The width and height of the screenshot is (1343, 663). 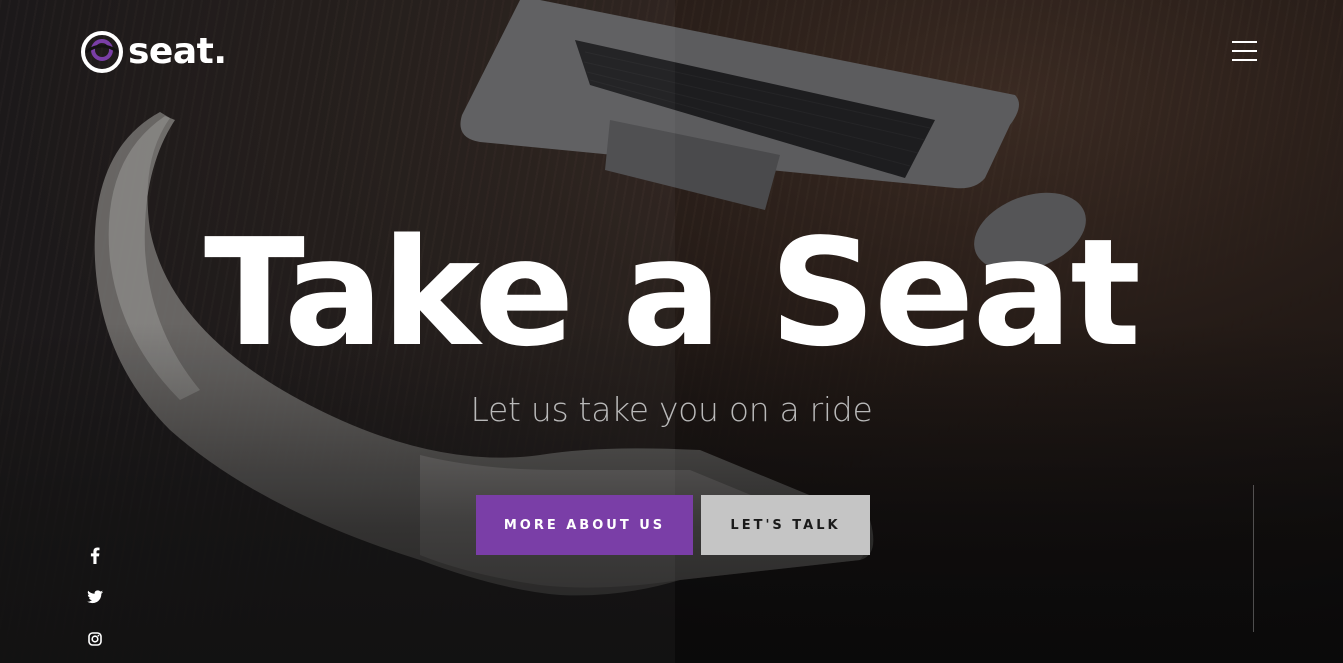 What do you see at coordinates (785, 525) in the screenshot?
I see `lets-talk-button: LET'S TALK` at bounding box center [785, 525].